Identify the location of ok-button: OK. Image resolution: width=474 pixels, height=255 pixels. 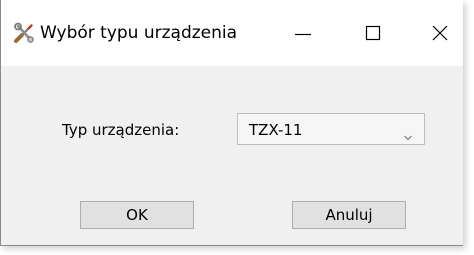
(137, 215).